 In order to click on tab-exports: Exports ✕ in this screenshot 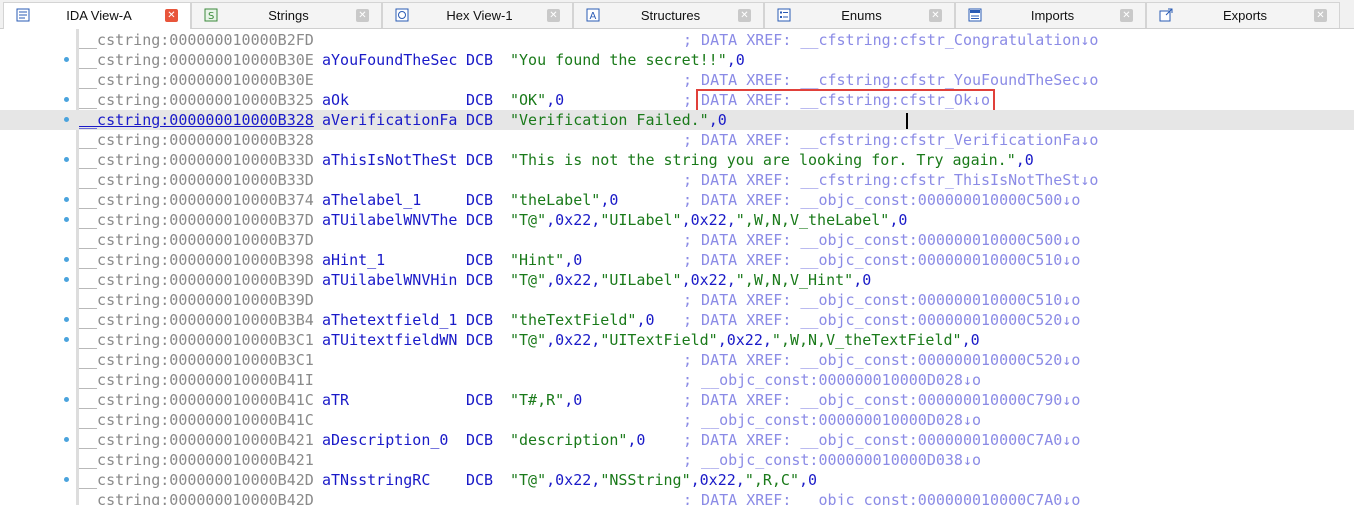, I will do `click(1243, 15)`.